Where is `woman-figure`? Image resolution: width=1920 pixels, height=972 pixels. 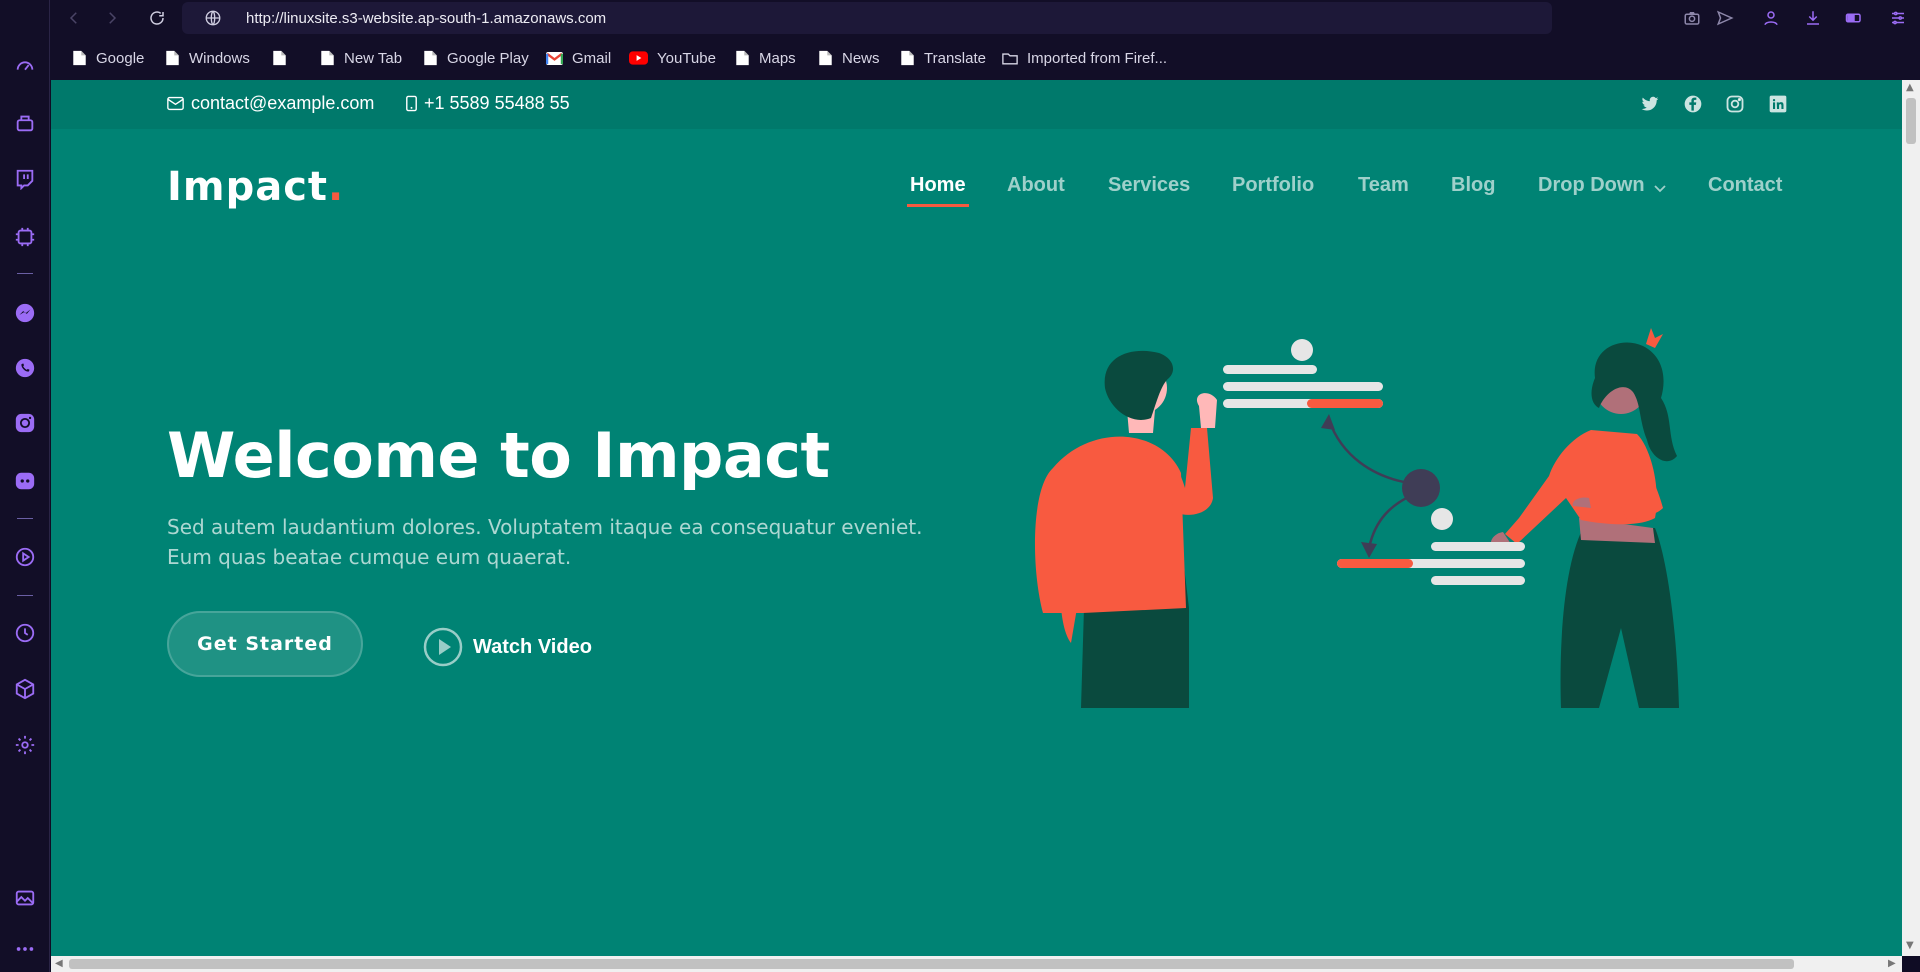
woman-figure is located at coordinates (1584, 518).